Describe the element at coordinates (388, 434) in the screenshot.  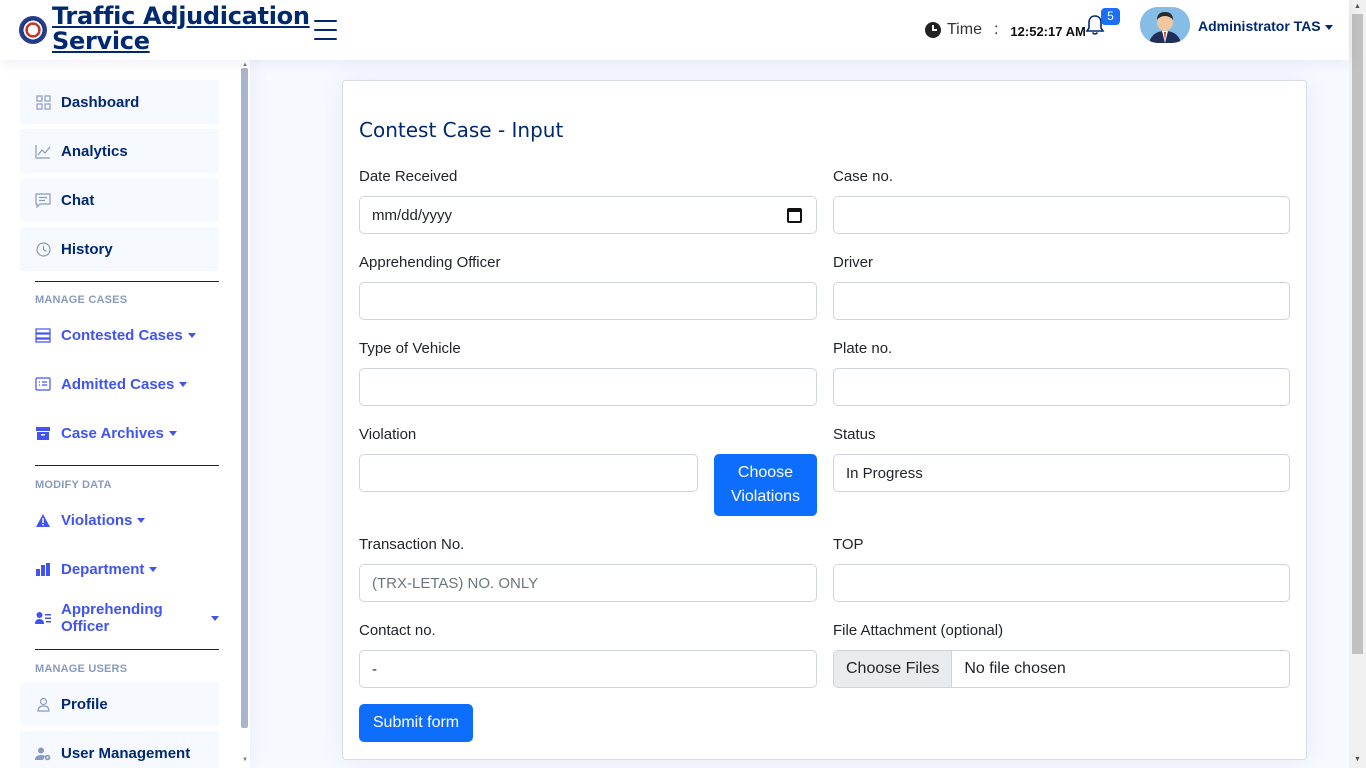
I see `violation-label: Violation` at that location.